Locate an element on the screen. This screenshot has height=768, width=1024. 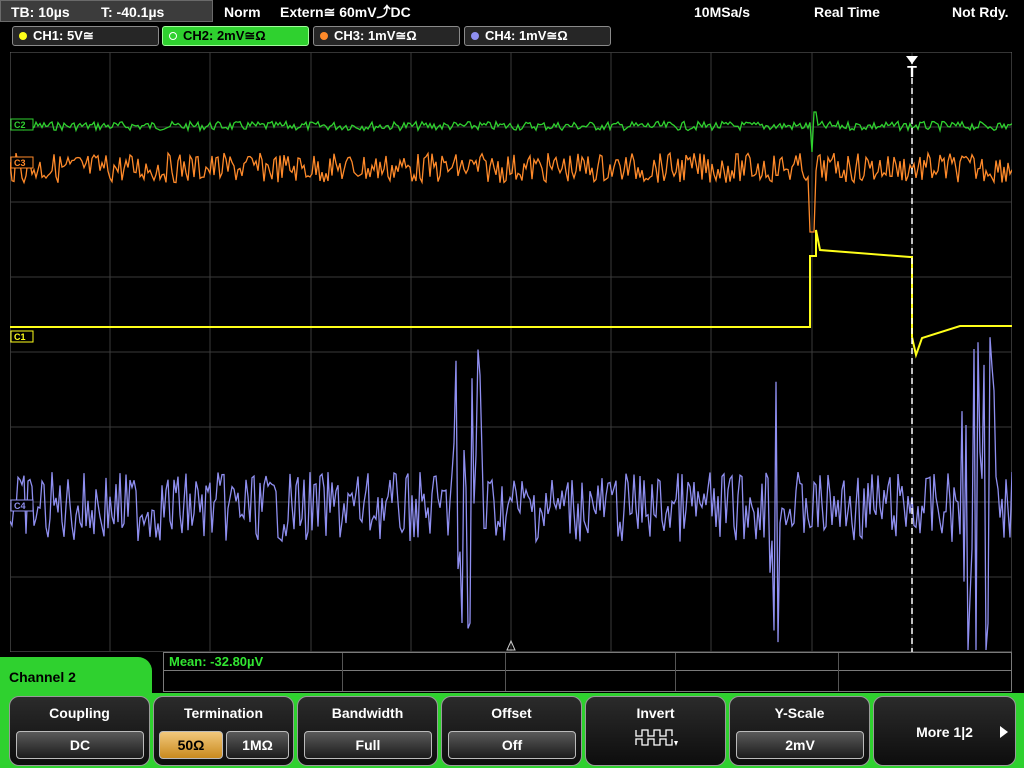
invert-softkey: Invert is located at coordinates (655, 731).